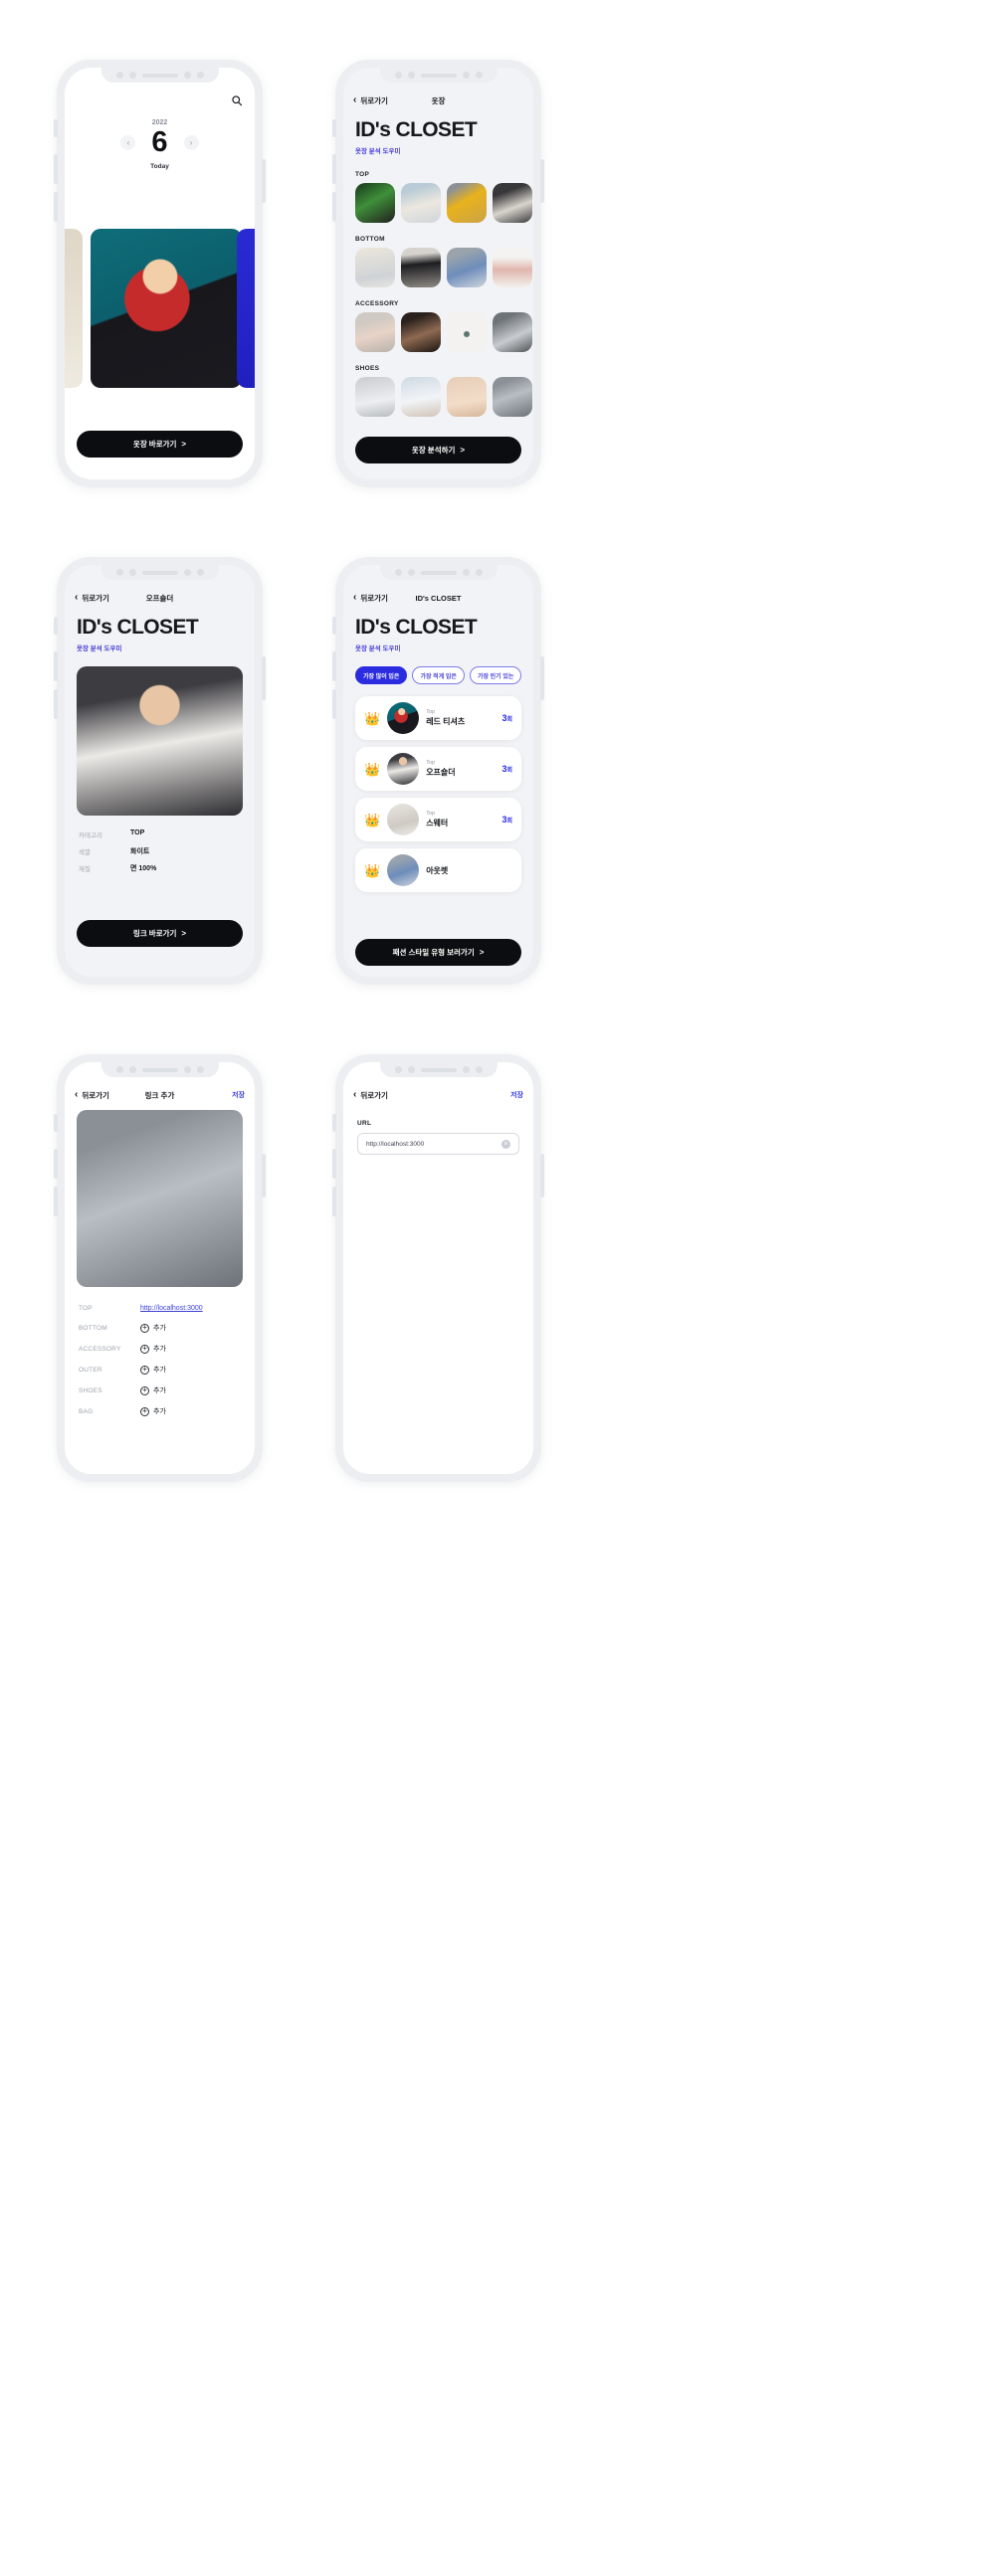 The width and height of the screenshot is (995, 2576). Describe the element at coordinates (86, 1411) in the screenshot. I see `link-row-key: BAG` at that location.